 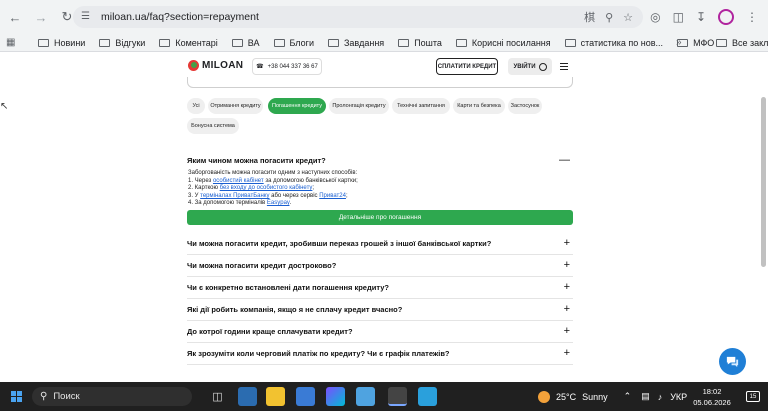 What do you see at coordinates (196, 42) in the screenshot?
I see `bookmark-label: Коментарі` at bounding box center [196, 42].